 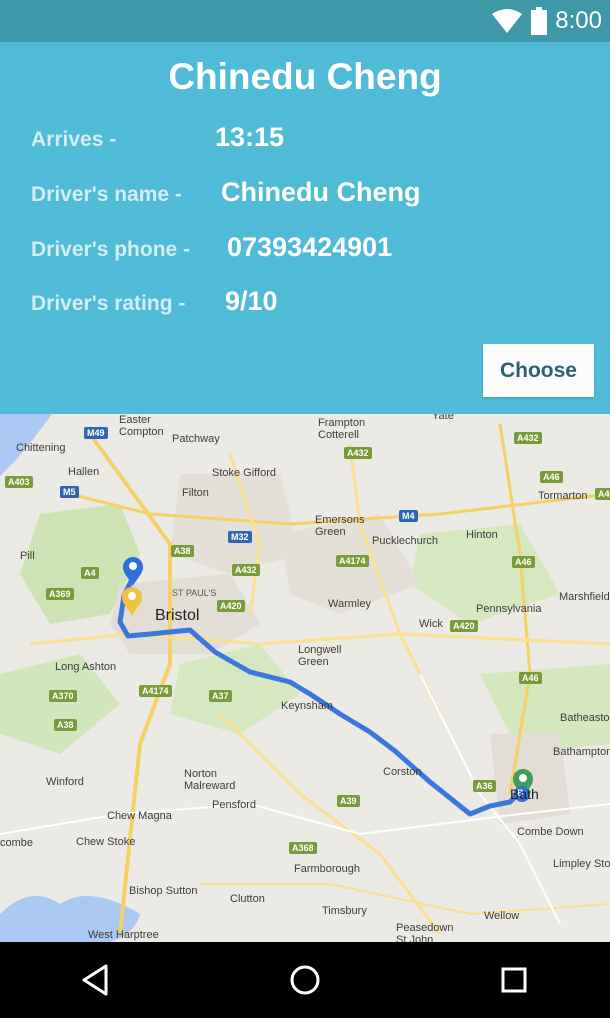 I want to click on road-a432-north: A432, so click(x=358, y=453).